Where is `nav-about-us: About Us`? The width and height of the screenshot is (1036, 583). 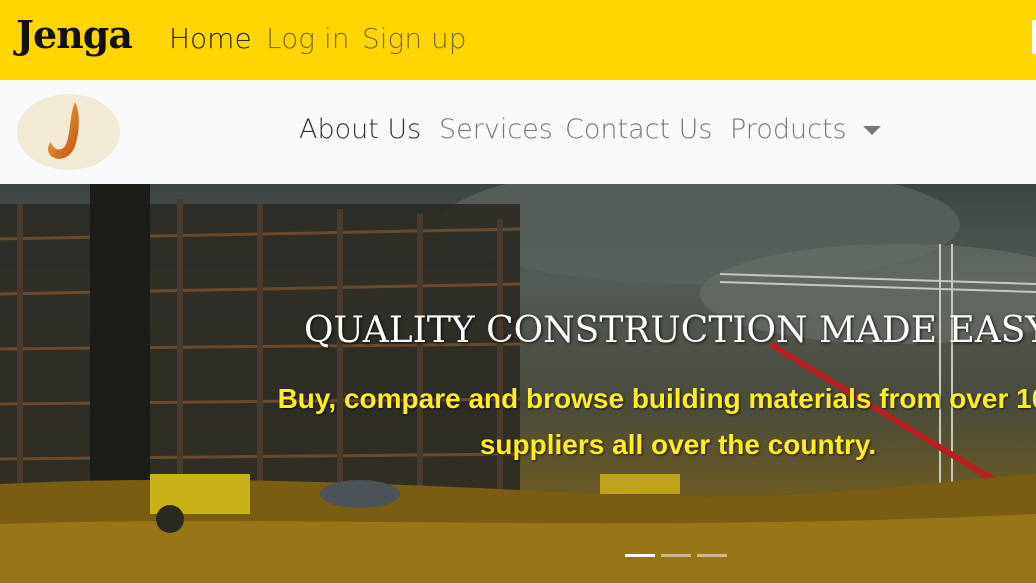
nav-about-us: About Us is located at coordinates (360, 129).